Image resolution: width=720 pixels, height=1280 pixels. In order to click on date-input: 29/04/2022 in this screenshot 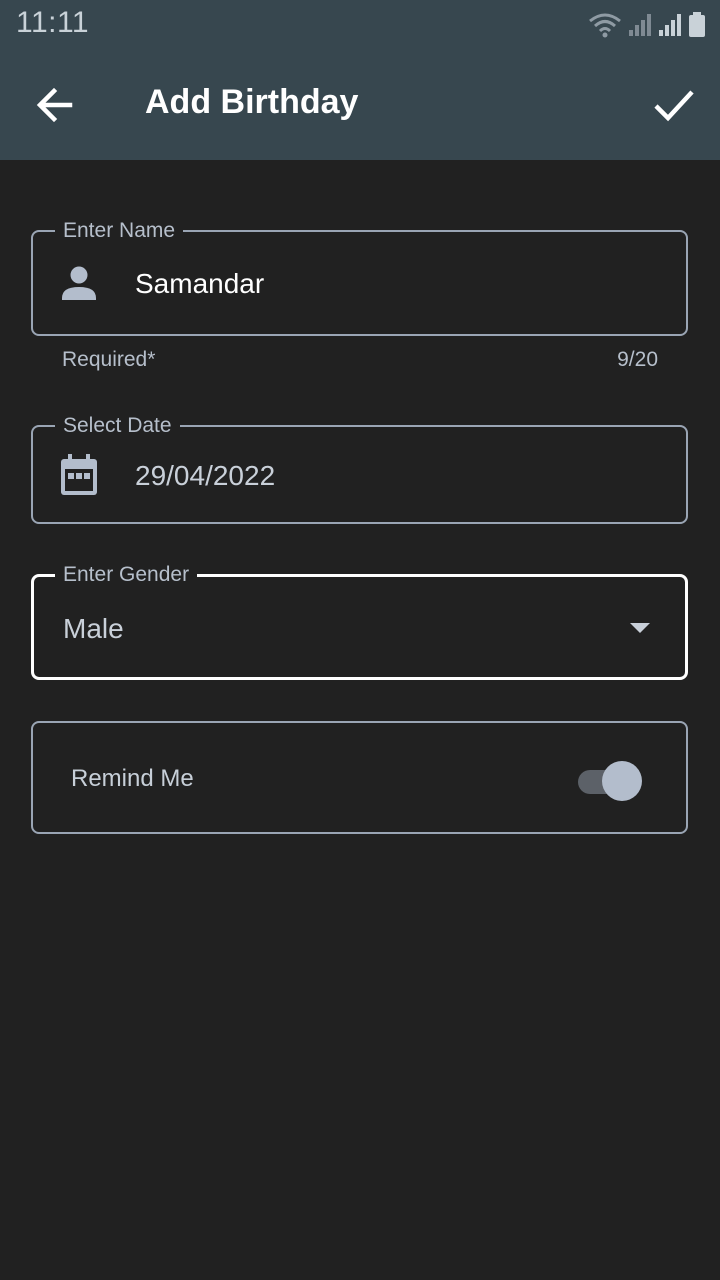, I will do `click(205, 476)`.